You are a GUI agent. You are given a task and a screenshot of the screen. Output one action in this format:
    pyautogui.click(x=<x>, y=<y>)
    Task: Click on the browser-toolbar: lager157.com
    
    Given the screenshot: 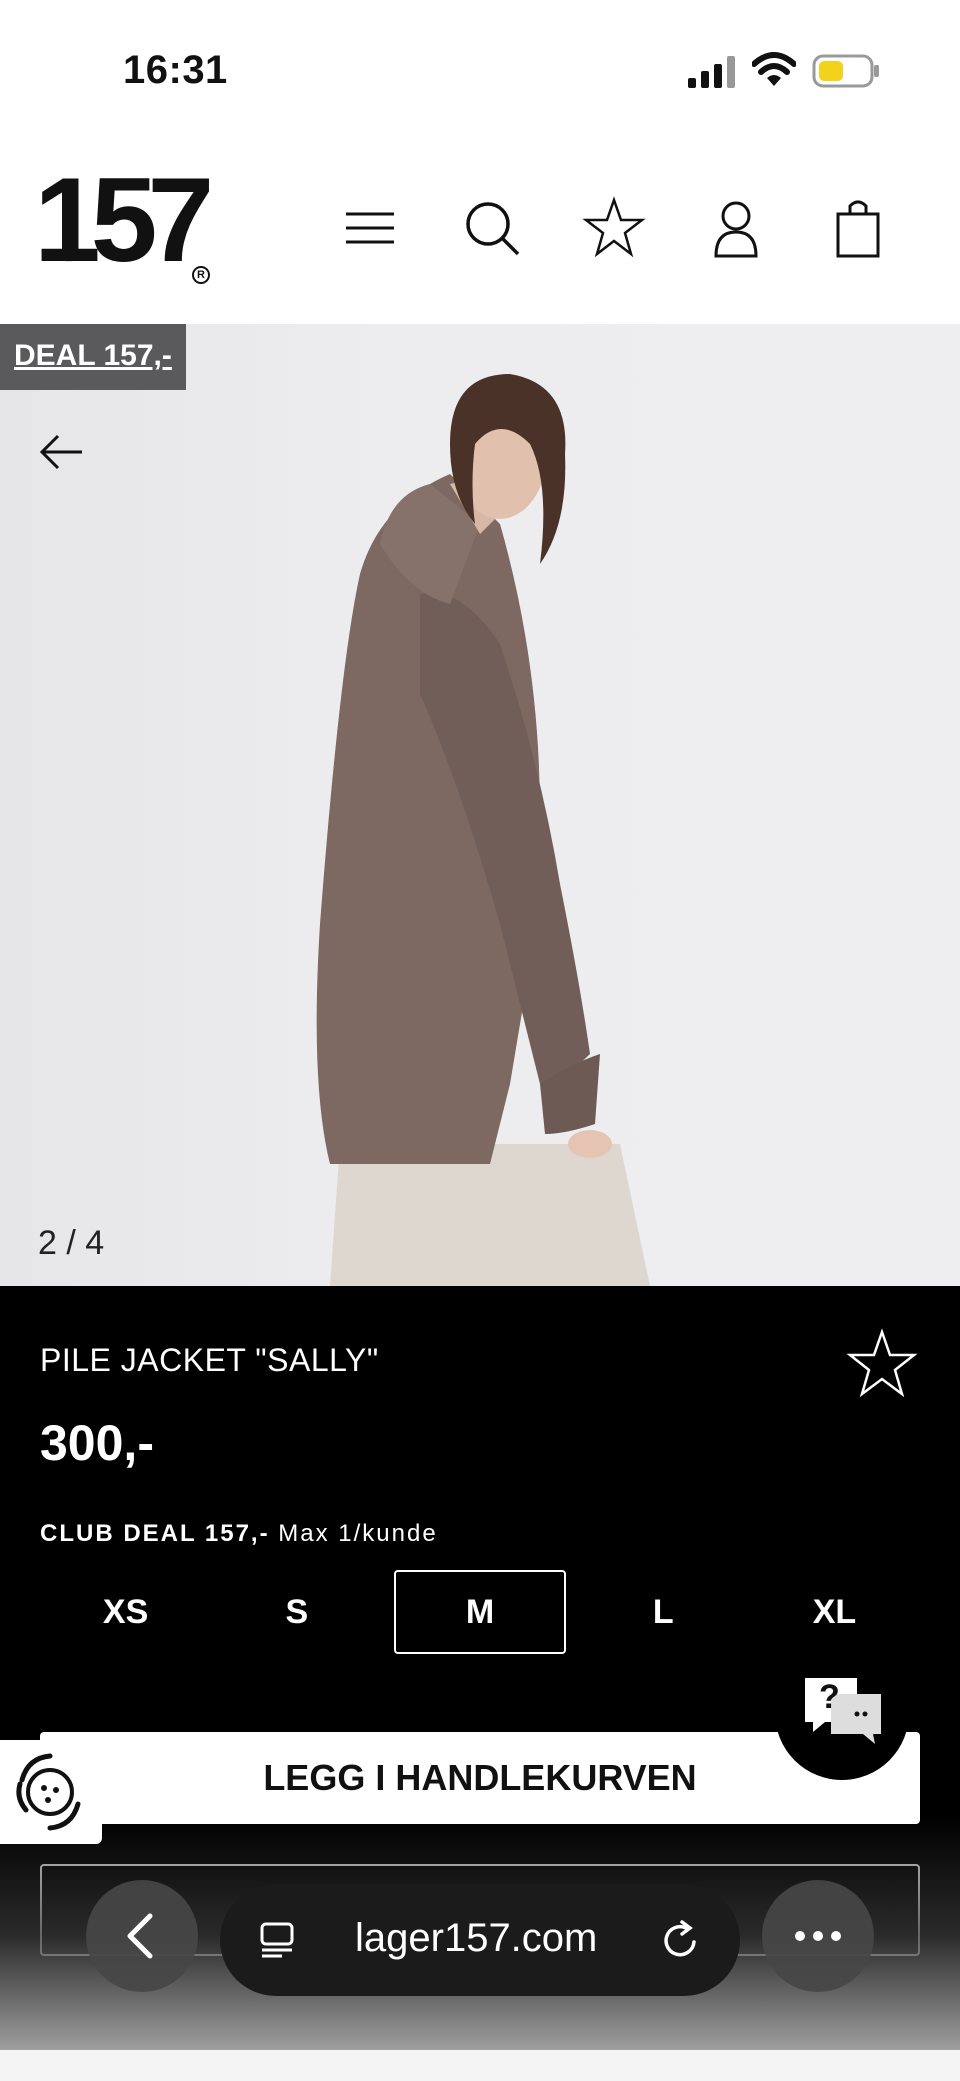 What is the action you would take?
    pyautogui.click(x=480, y=1945)
    